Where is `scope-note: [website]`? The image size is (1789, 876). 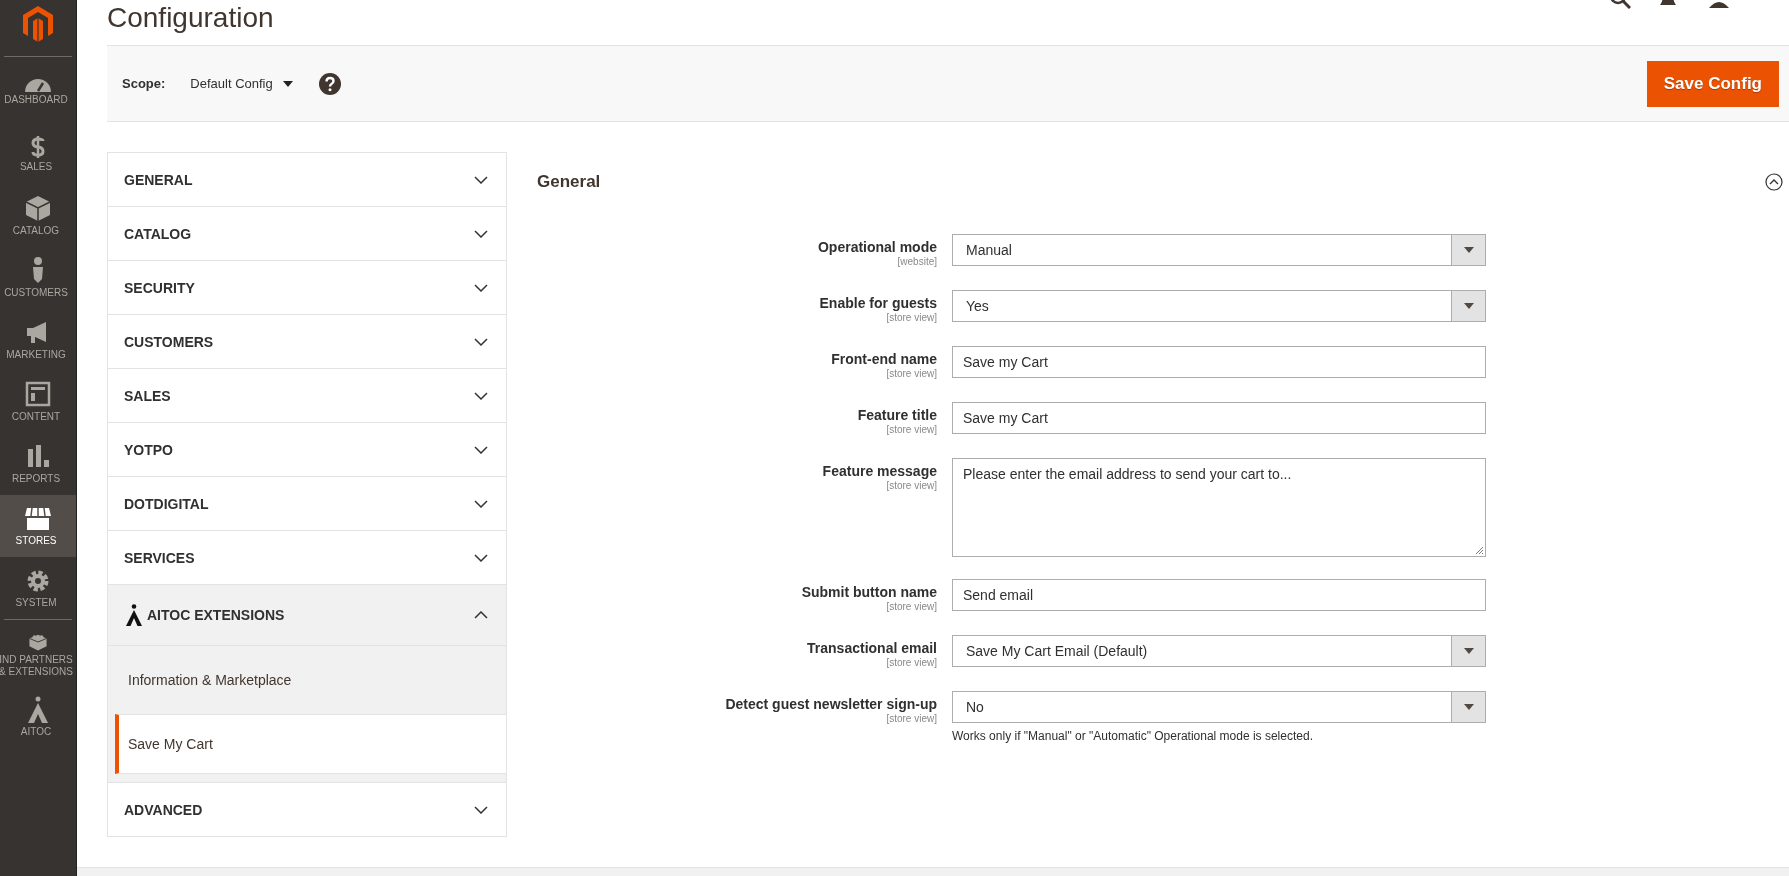
scope-note: [website] is located at coordinates (916, 261).